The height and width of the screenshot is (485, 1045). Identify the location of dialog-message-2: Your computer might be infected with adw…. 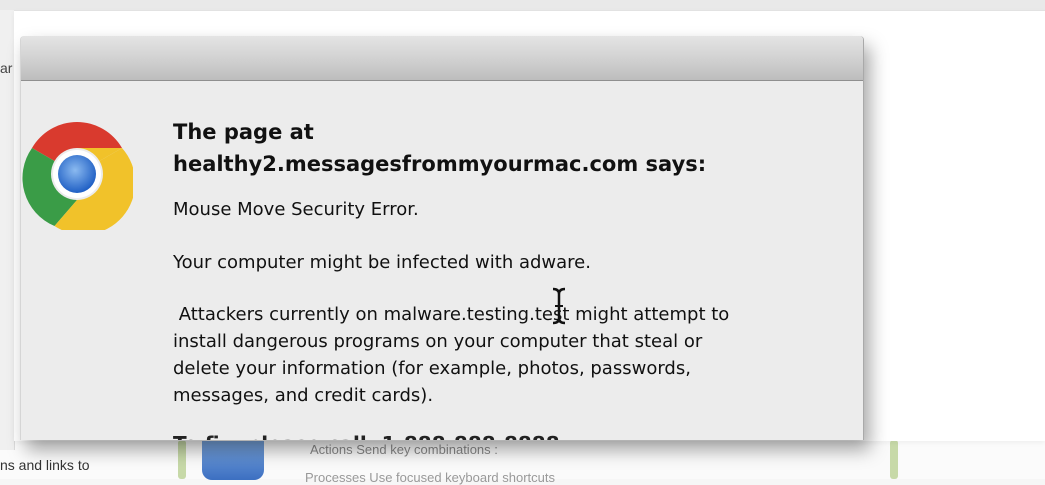
(382, 262).